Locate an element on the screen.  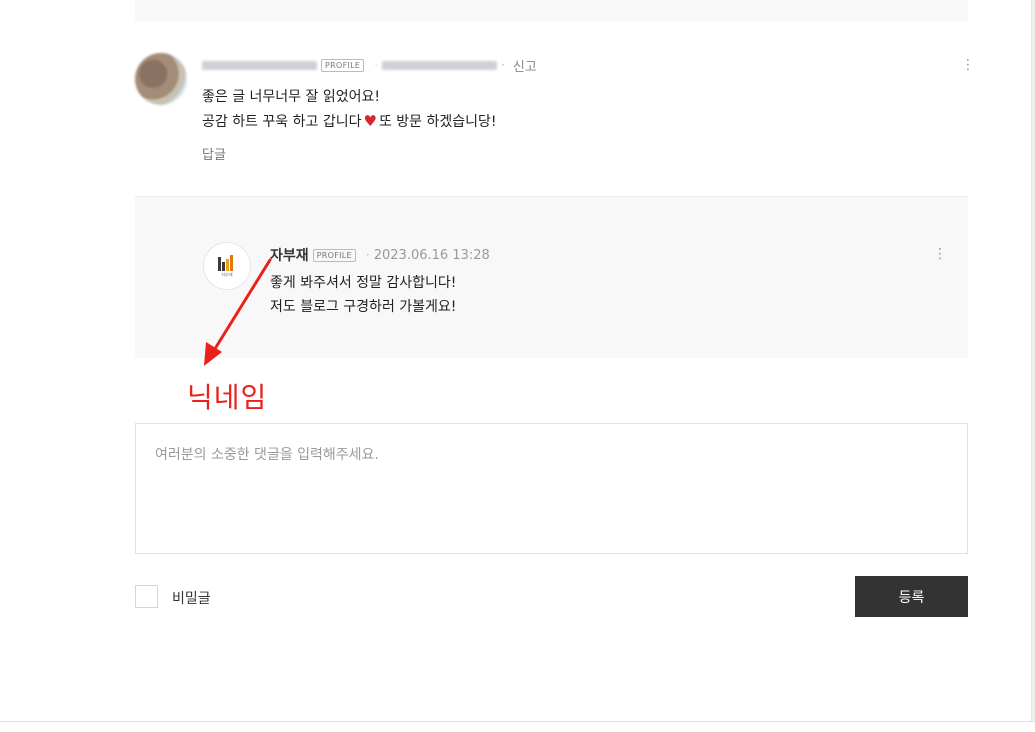
scrollbar is located at coordinates (1033, 361).